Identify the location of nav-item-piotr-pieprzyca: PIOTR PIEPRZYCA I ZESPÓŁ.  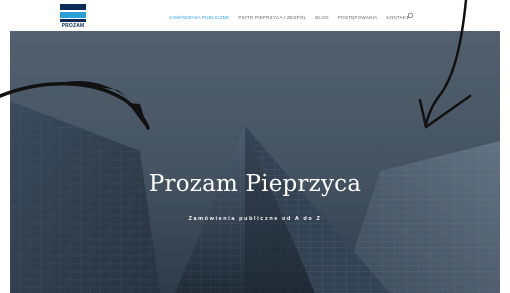
(272, 17).